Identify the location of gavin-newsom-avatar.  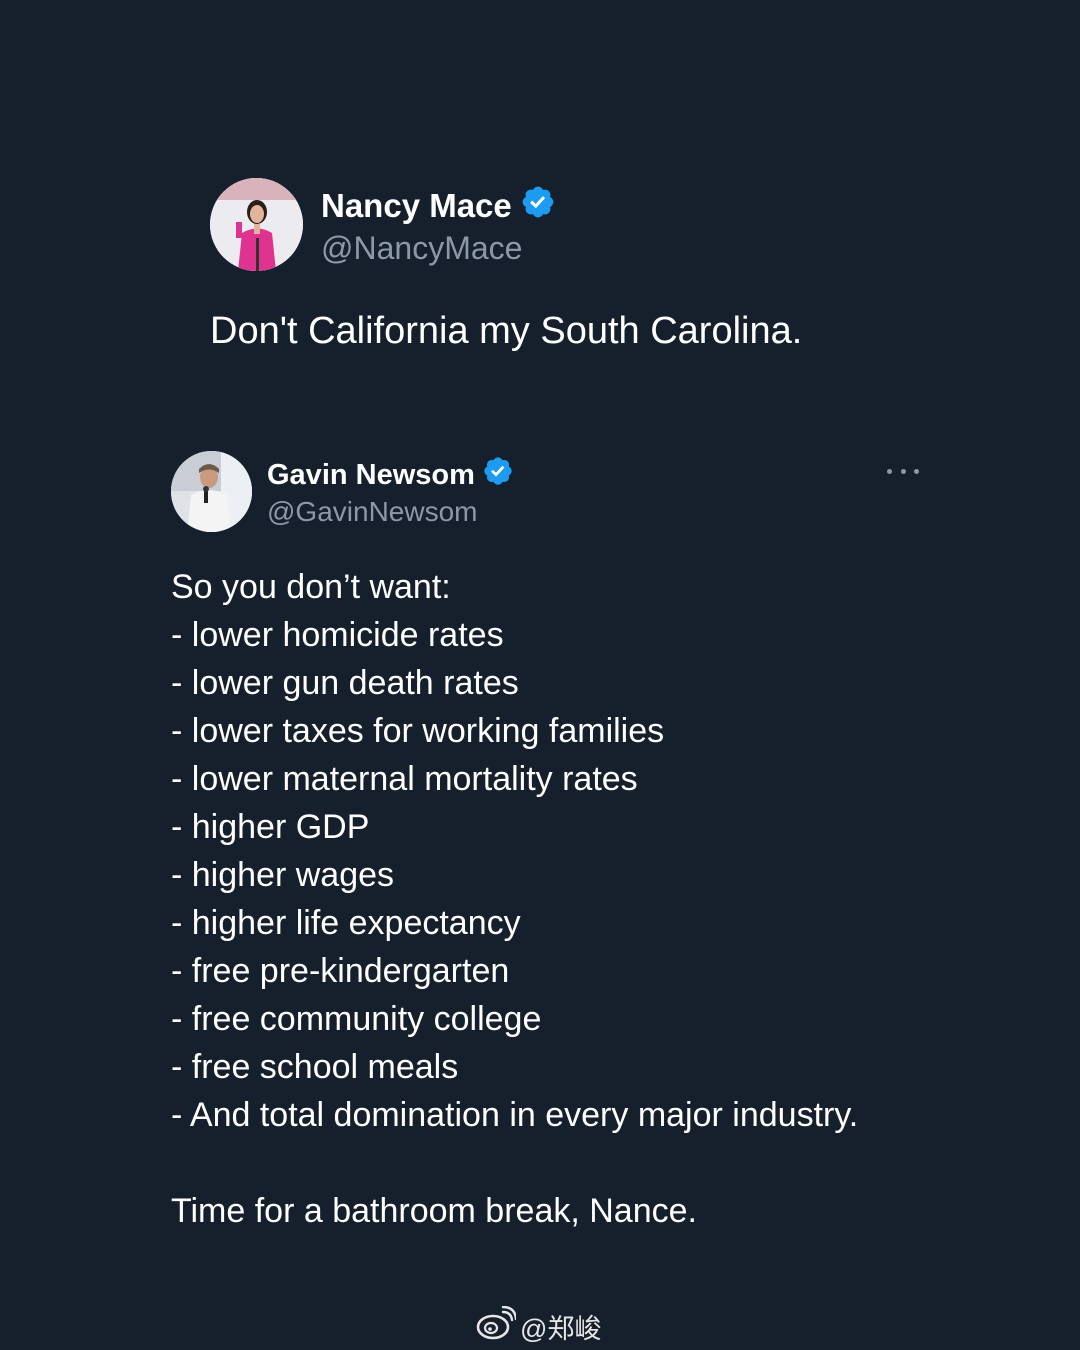
(211, 491).